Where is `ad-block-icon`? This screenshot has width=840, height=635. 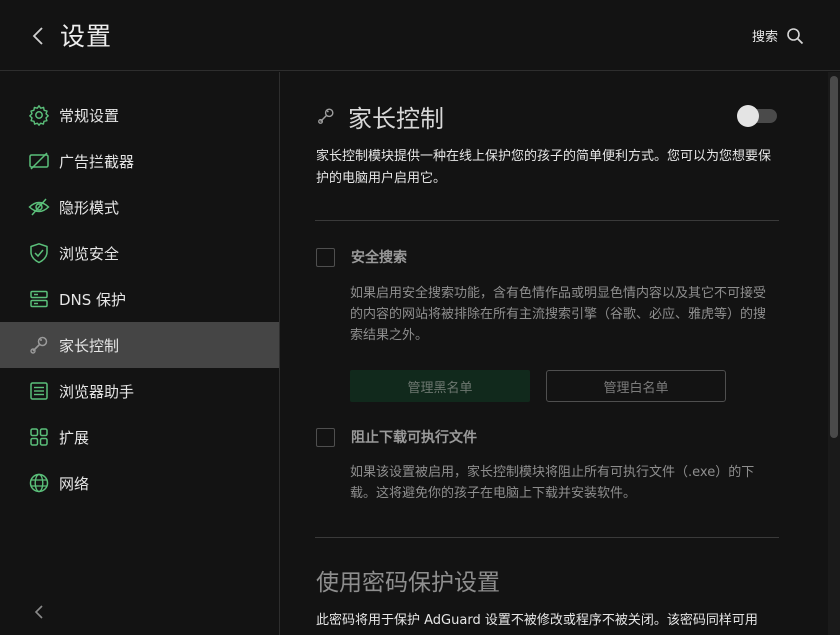
ad-block-icon is located at coordinates (39, 161).